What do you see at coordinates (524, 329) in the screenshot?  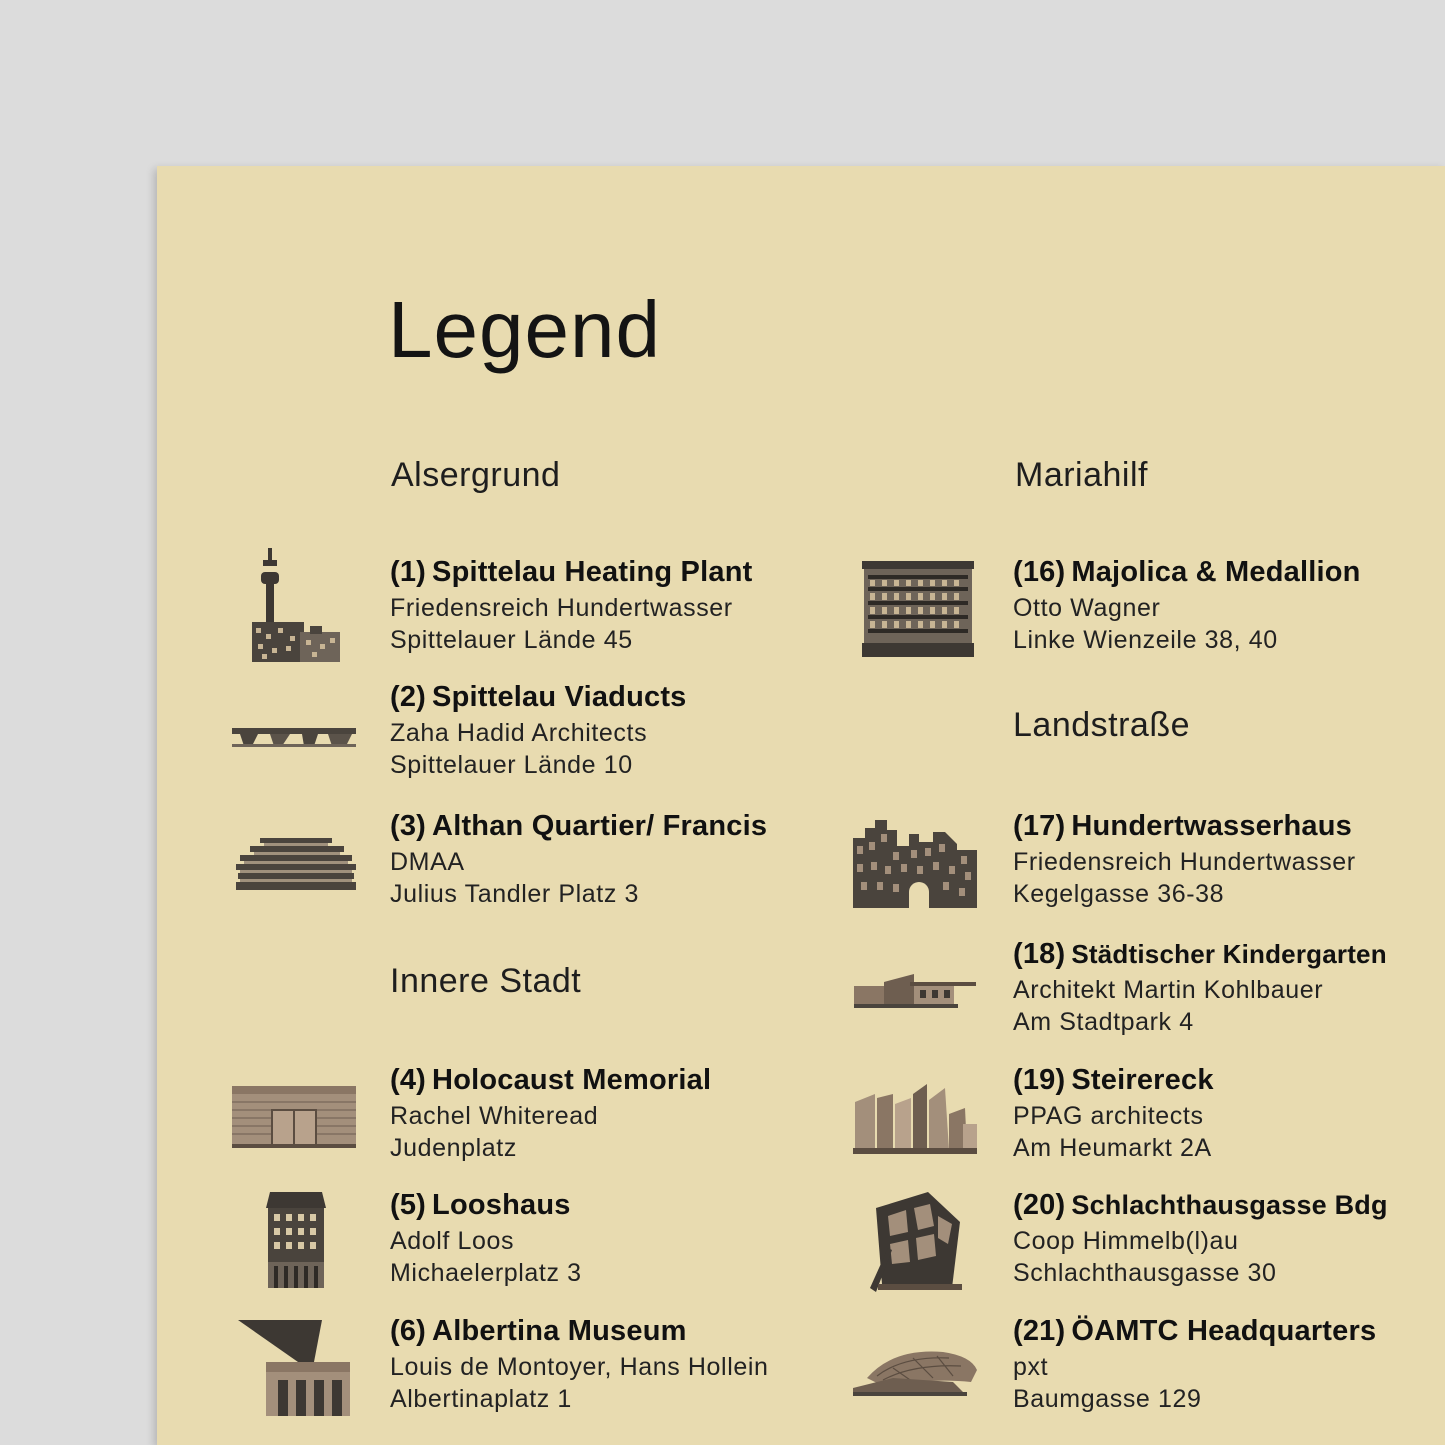 I see `page-title: Legend` at bounding box center [524, 329].